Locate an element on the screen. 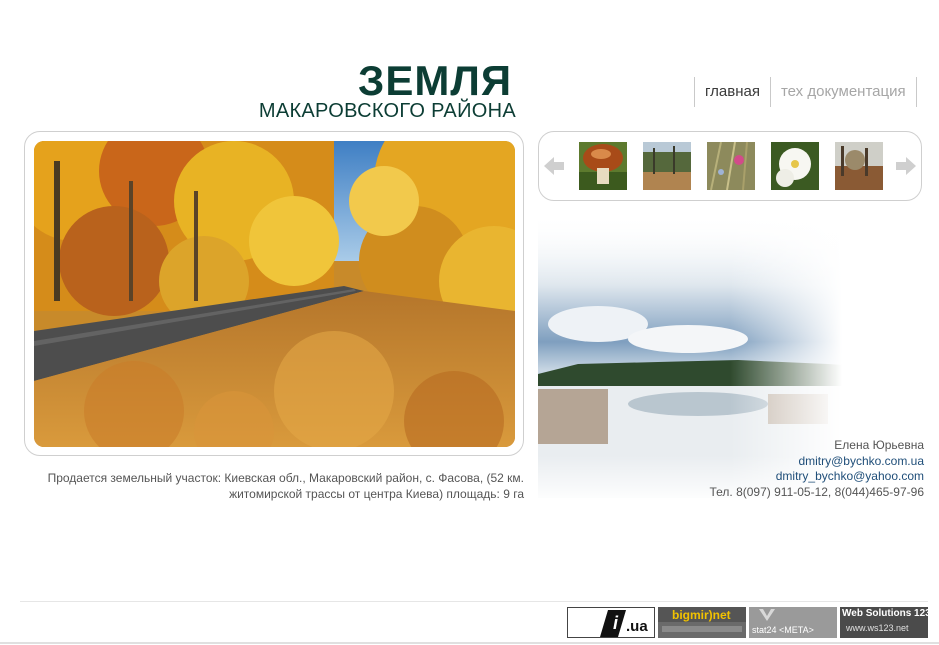  stat24-meta-counter-badge: stat24 <META> is located at coordinates (793, 622).